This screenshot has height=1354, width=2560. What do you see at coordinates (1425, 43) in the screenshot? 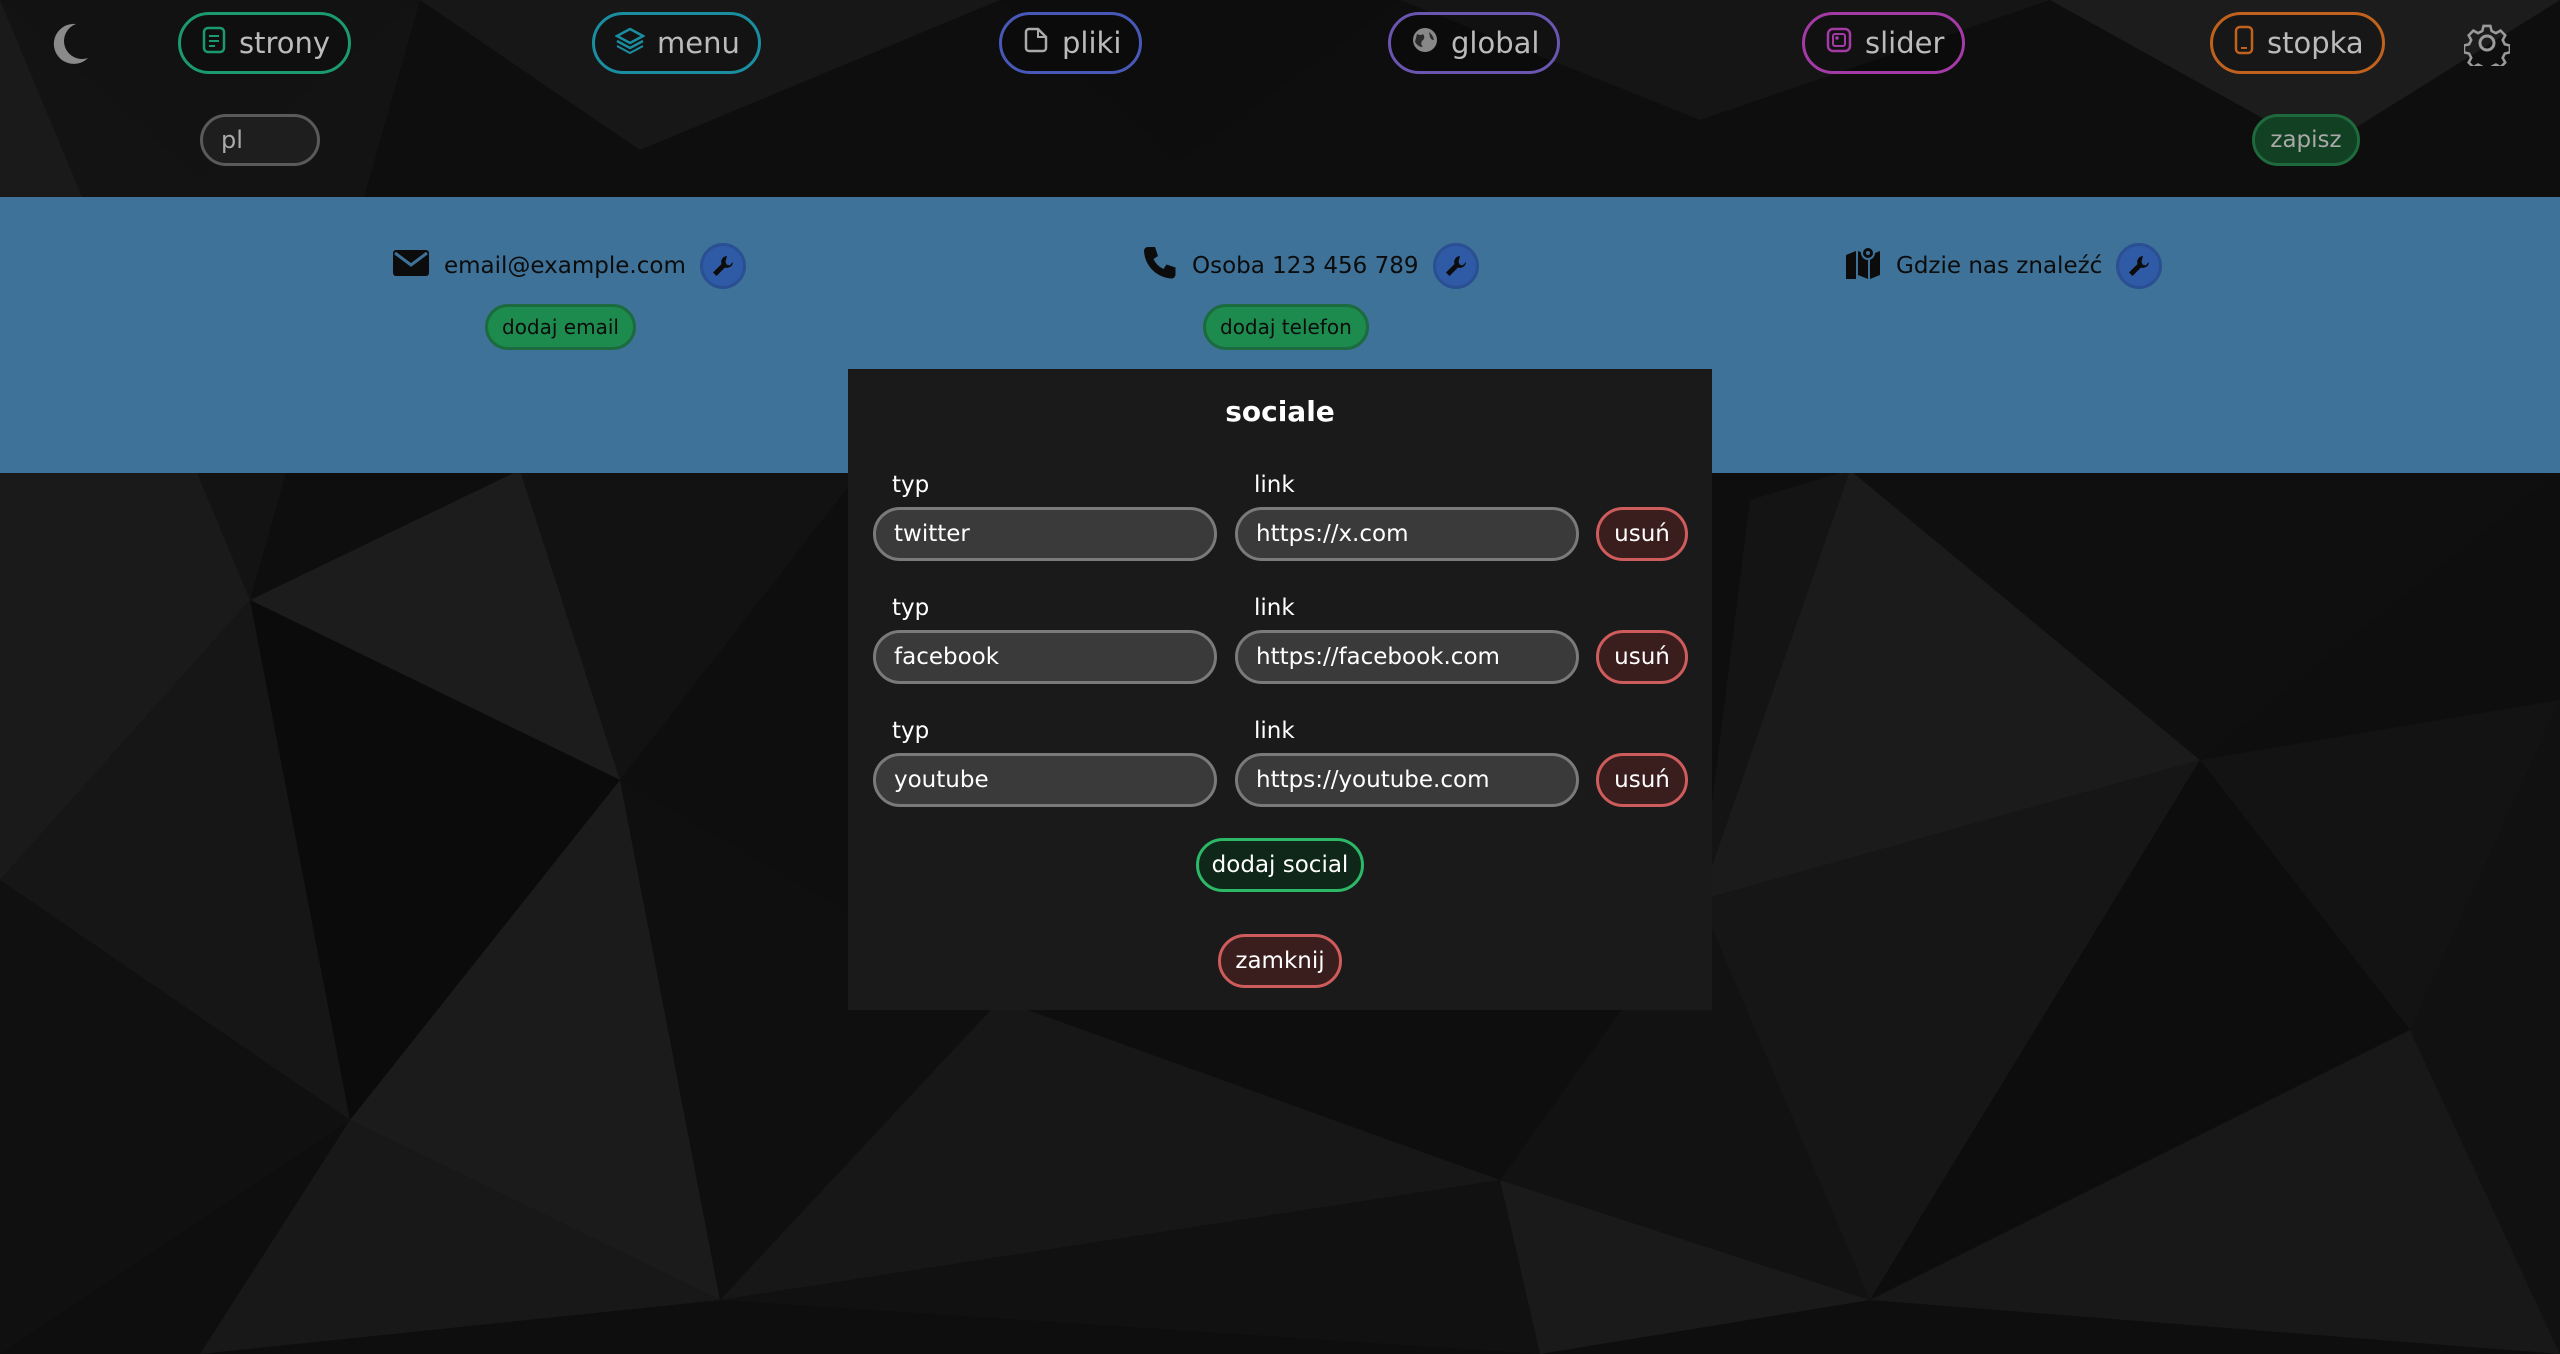
I see `globe-icon` at bounding box center [1425, 43].